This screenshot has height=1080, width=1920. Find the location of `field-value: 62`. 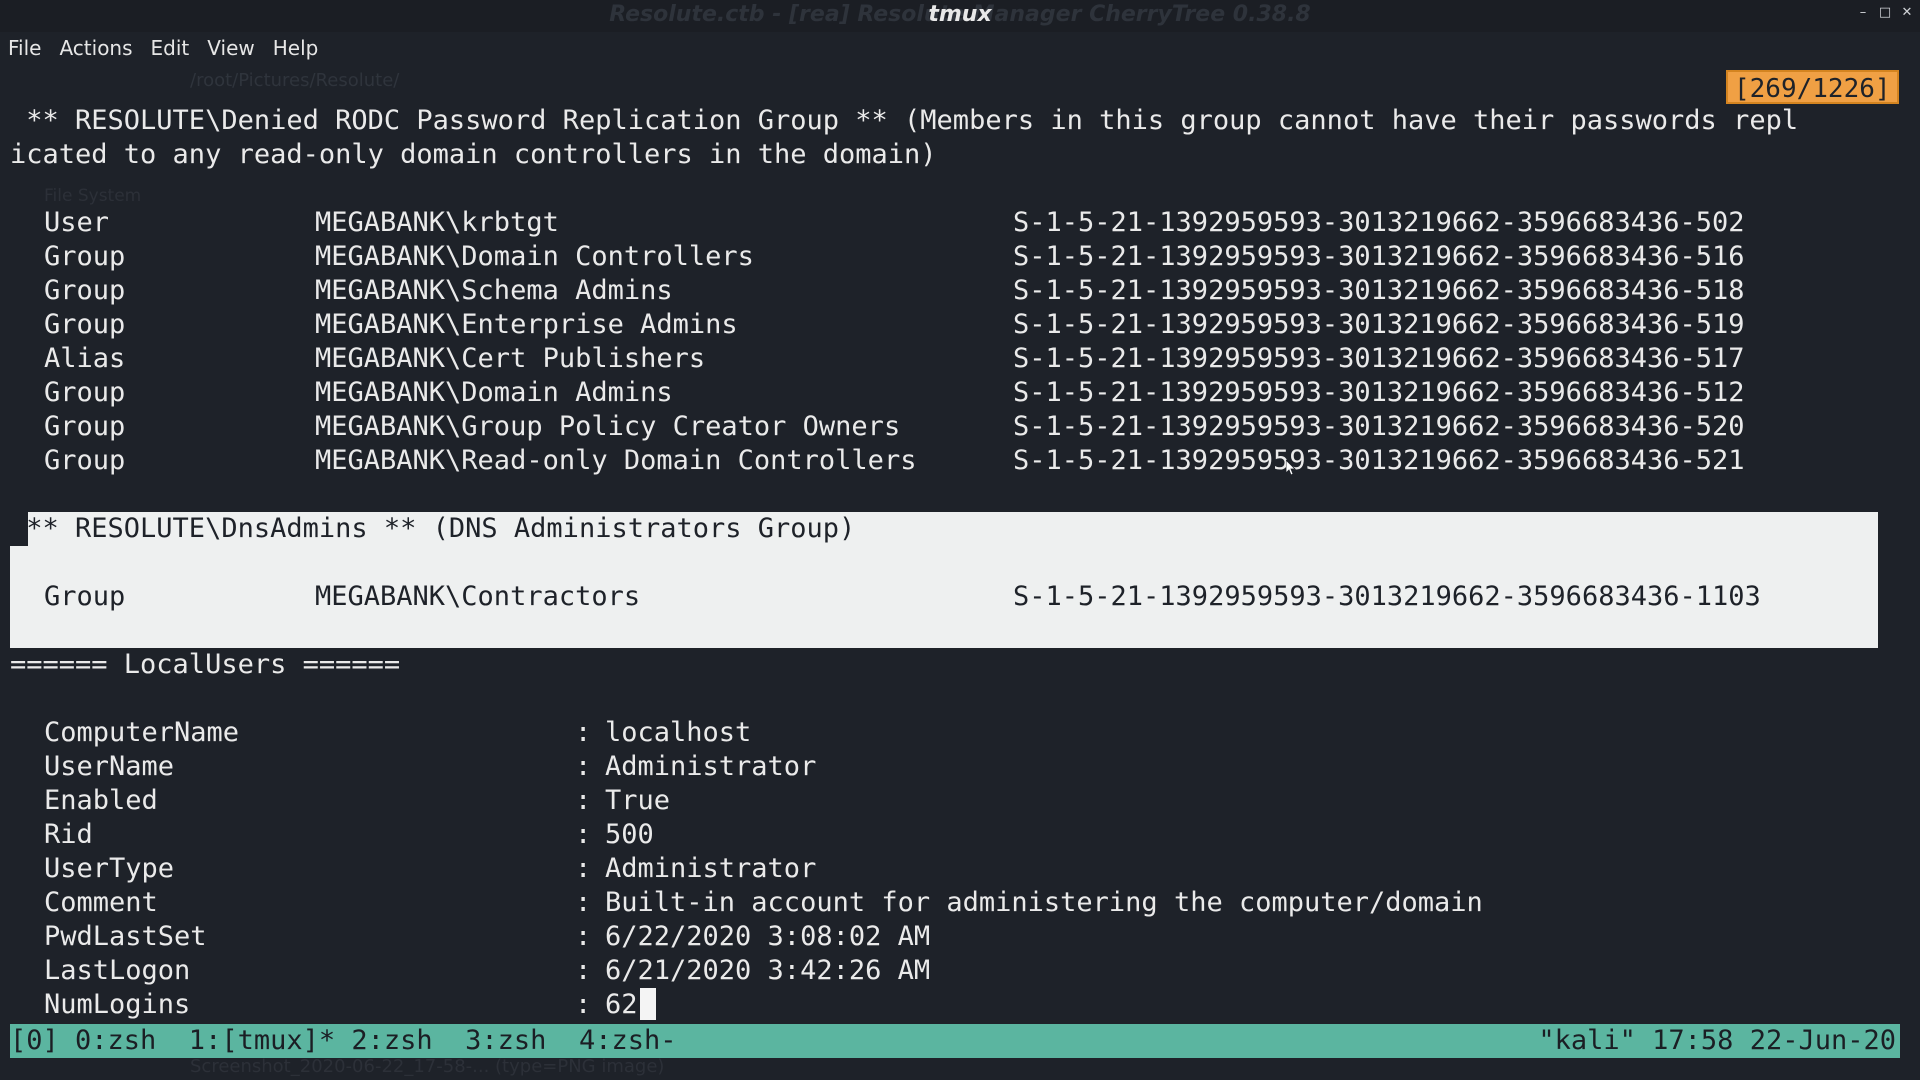

field-value: 62 is located at coordinates (621, 1004).